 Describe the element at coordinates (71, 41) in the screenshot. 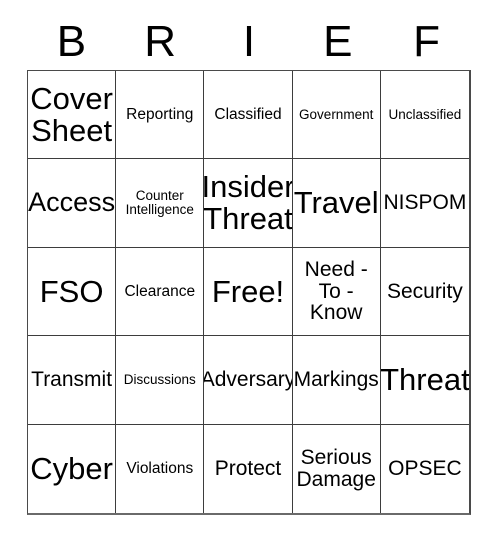

I see `header-letter-b: B` at that location.